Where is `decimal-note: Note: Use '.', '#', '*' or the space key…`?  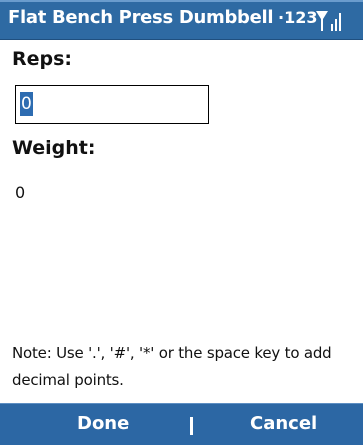 decimal-note: Note: Use '.', '#', '*' or the space key… is located at coordinates (172, 366).